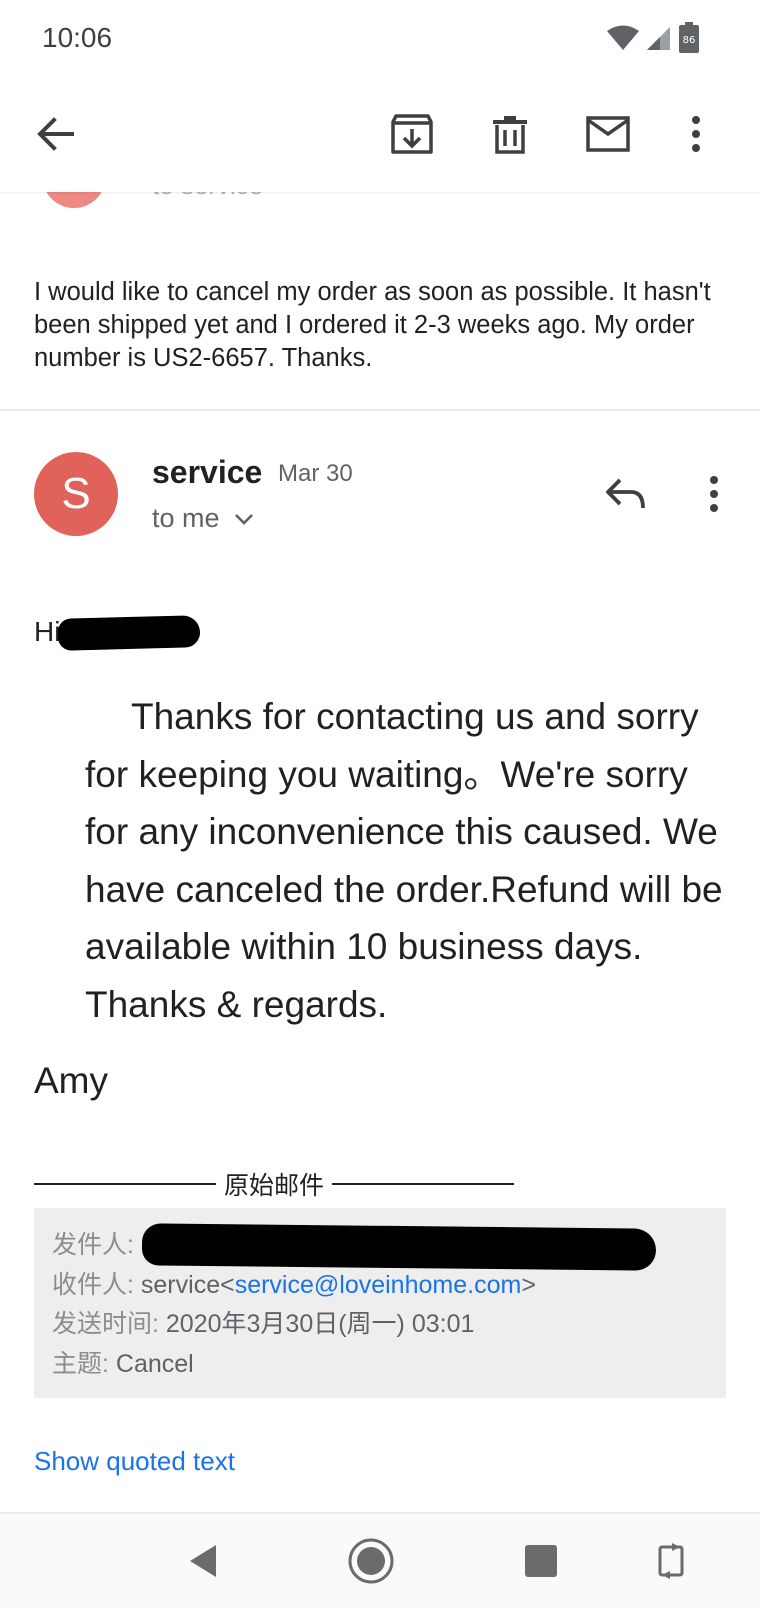 This screenshot has width=760, height=1608. I want to click on to-key: 收件人:, so click(93, 1284).